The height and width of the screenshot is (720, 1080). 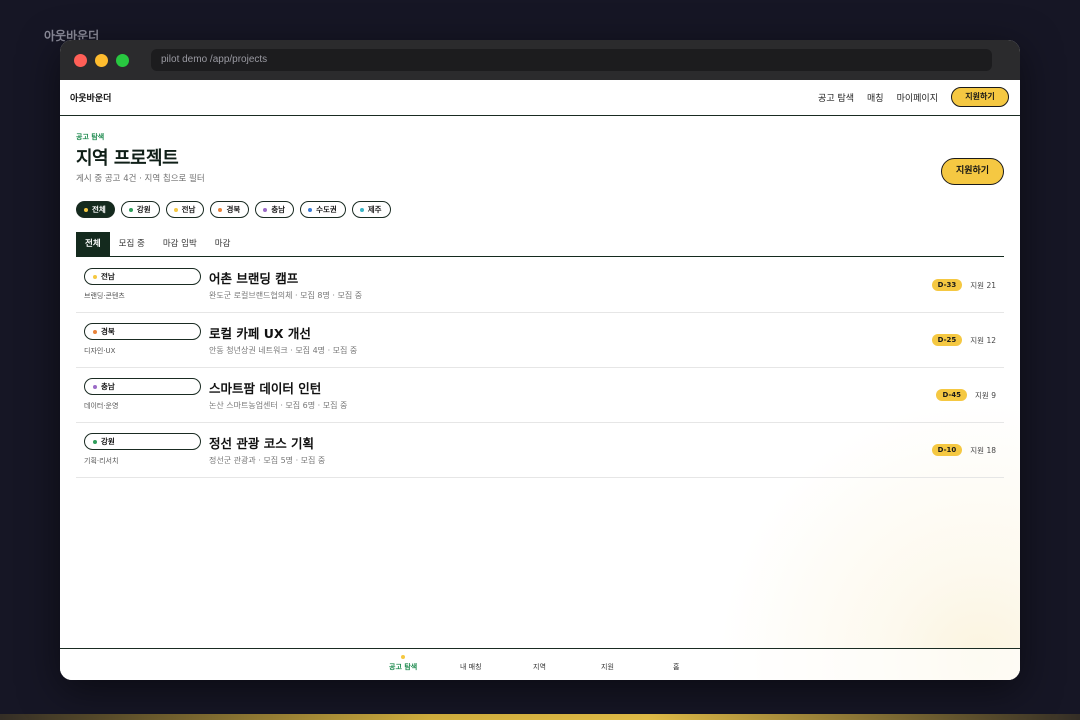 I want to click on region-chip: 강원, so click(x=140, y=209).